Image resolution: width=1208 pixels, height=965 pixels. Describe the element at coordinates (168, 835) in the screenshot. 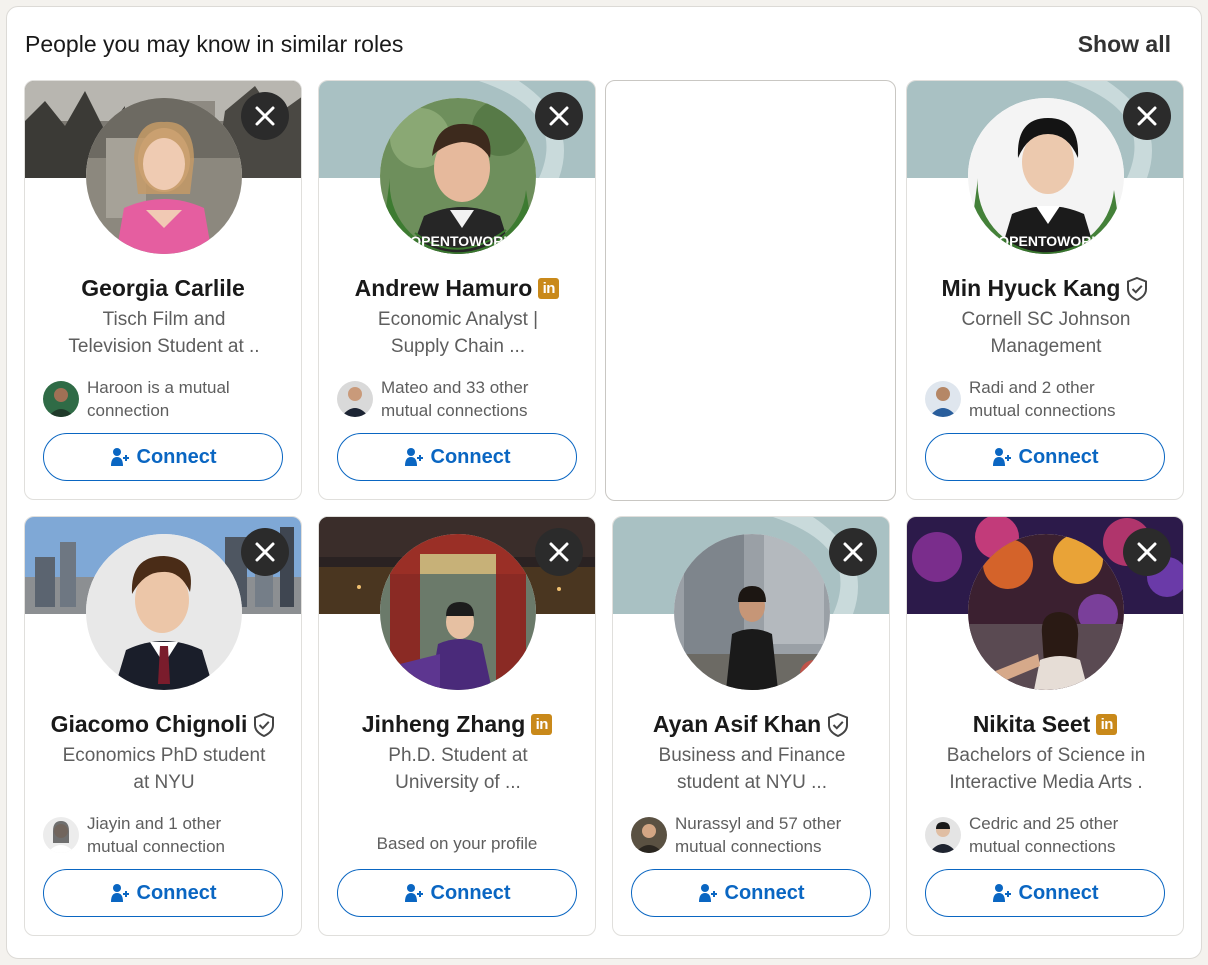

I see `mutual-connections: Jiayin and 1 other mutual connection` at that location.